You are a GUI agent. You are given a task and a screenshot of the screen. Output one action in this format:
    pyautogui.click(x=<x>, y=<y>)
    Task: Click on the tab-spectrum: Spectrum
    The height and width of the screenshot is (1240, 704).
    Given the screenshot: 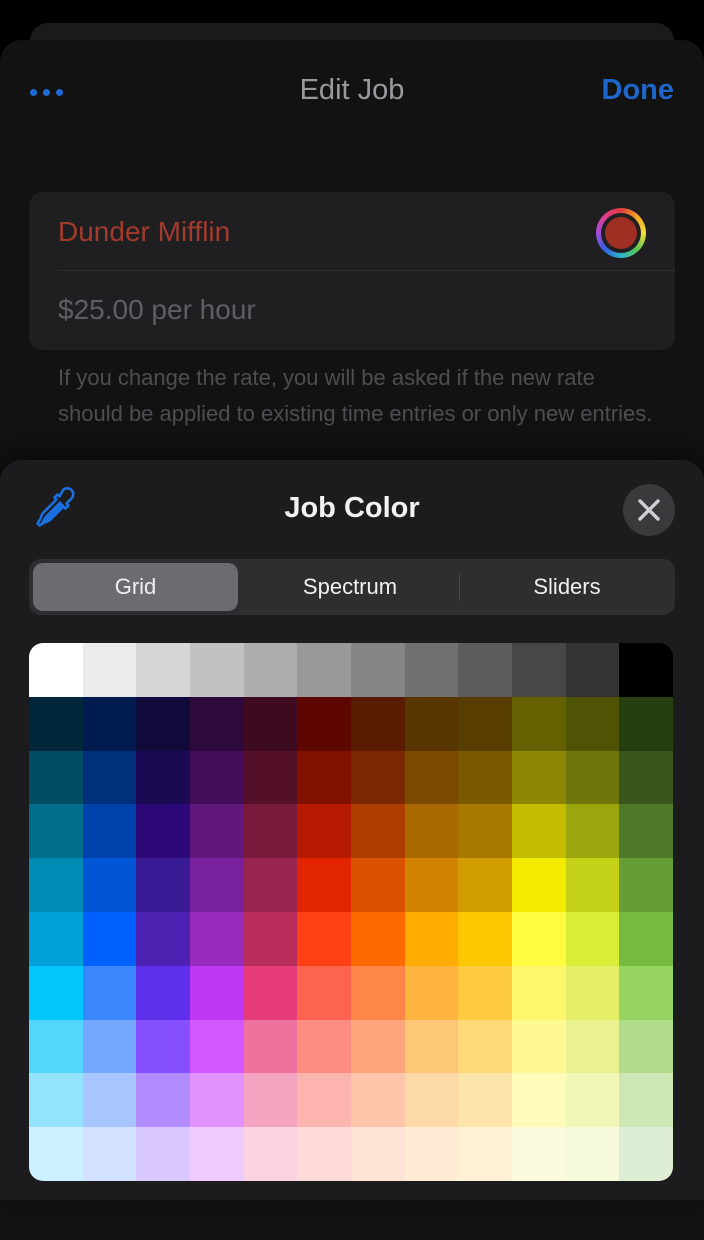 What is the action you would take?
    pyautogui.click(x=350, y=587)
    